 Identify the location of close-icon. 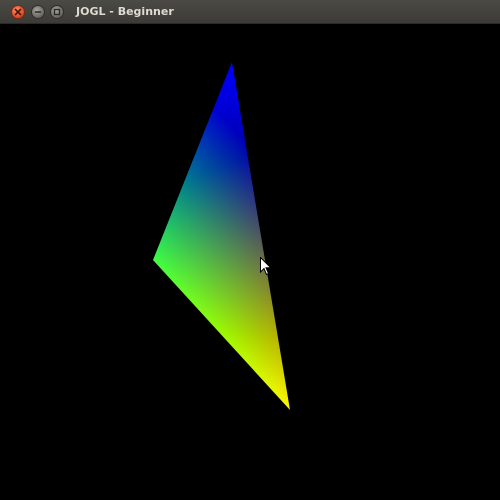
(18, 12).